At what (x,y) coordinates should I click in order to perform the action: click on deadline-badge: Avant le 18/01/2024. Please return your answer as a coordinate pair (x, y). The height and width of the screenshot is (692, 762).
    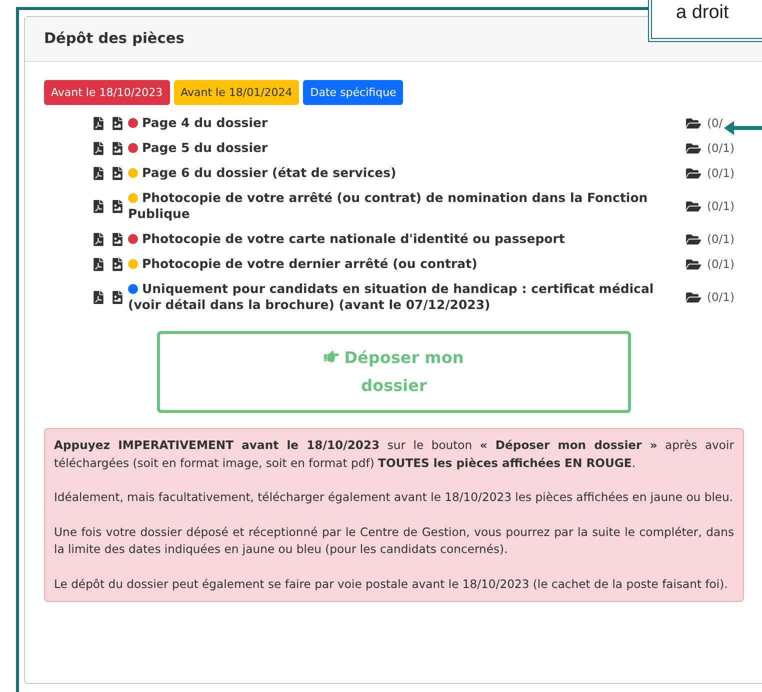
    Looking at the image, I should click on (237, 92).